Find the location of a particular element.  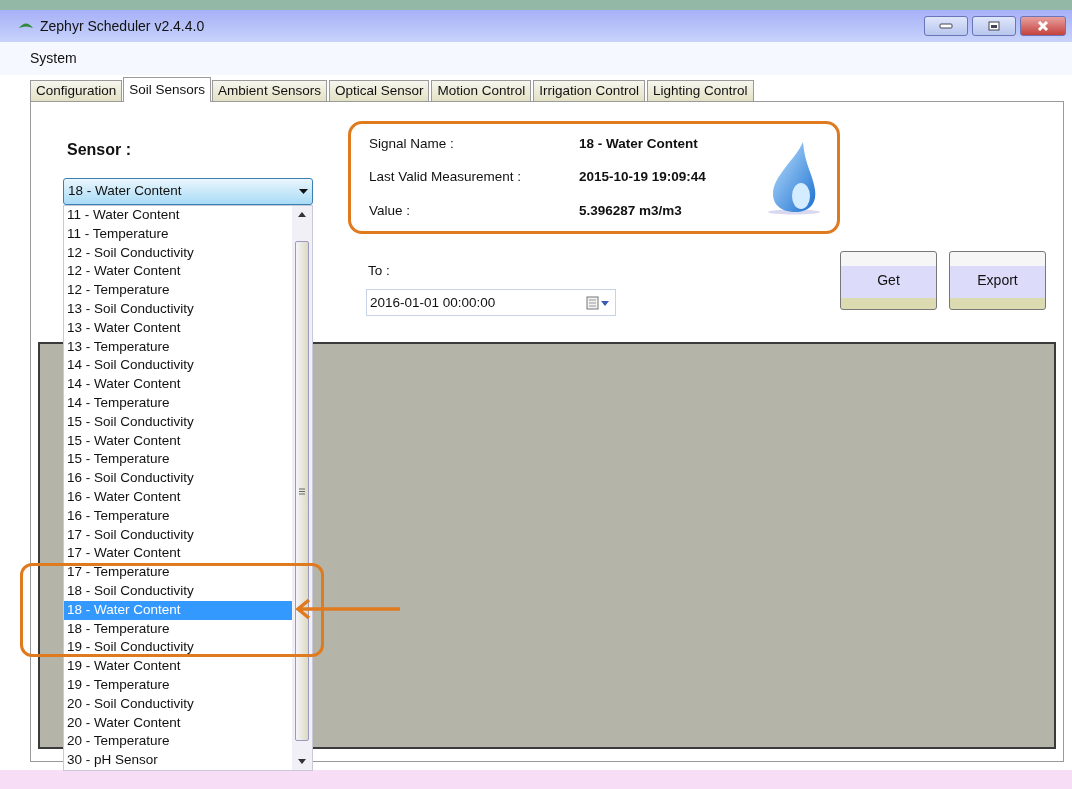

dropdown-option: 12 - Soil Conductivity is located at coordinates (178, 253).